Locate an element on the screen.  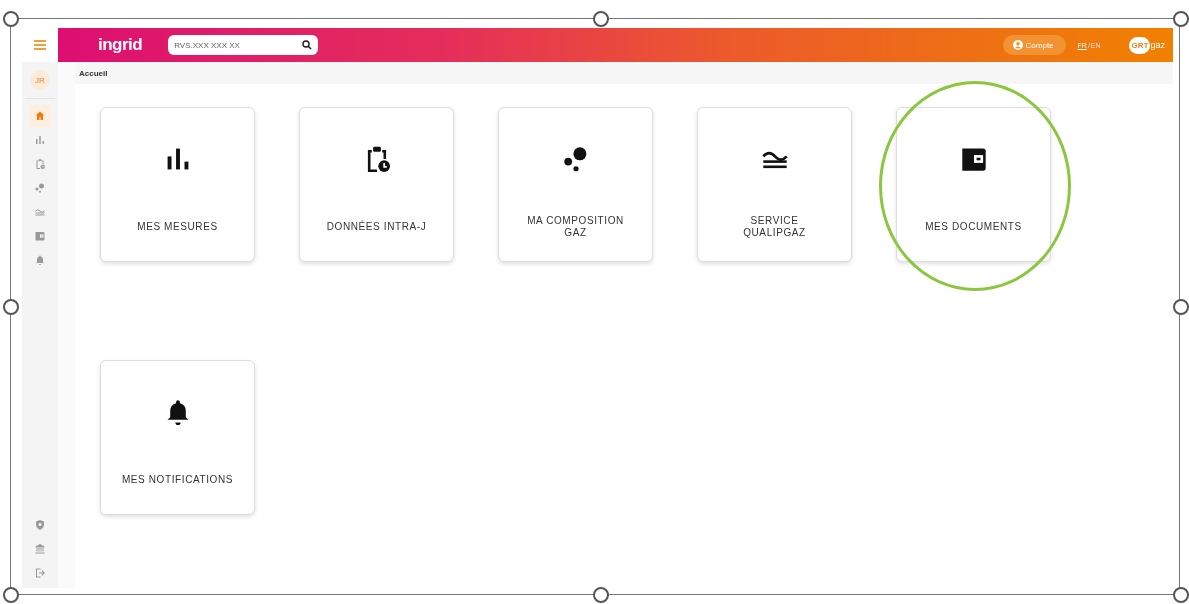
shield-icon is located at coordinates (40, 525).